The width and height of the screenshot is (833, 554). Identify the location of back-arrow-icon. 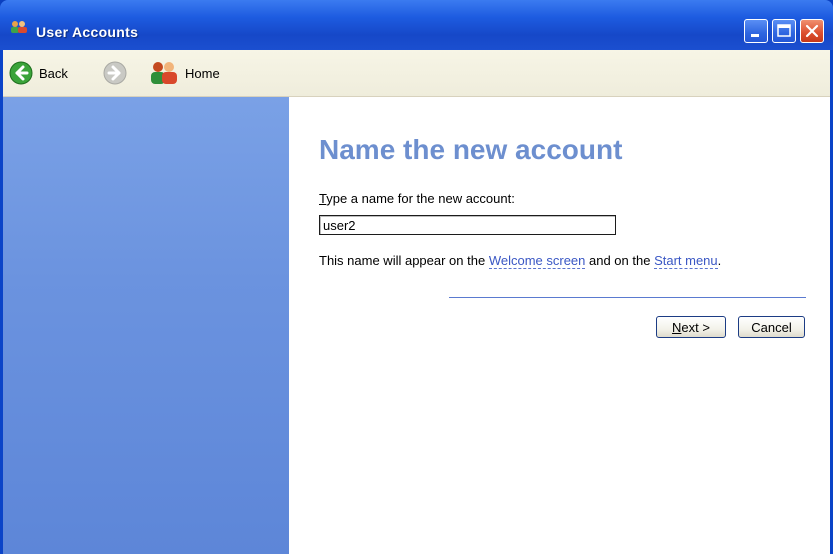
(21, 73).